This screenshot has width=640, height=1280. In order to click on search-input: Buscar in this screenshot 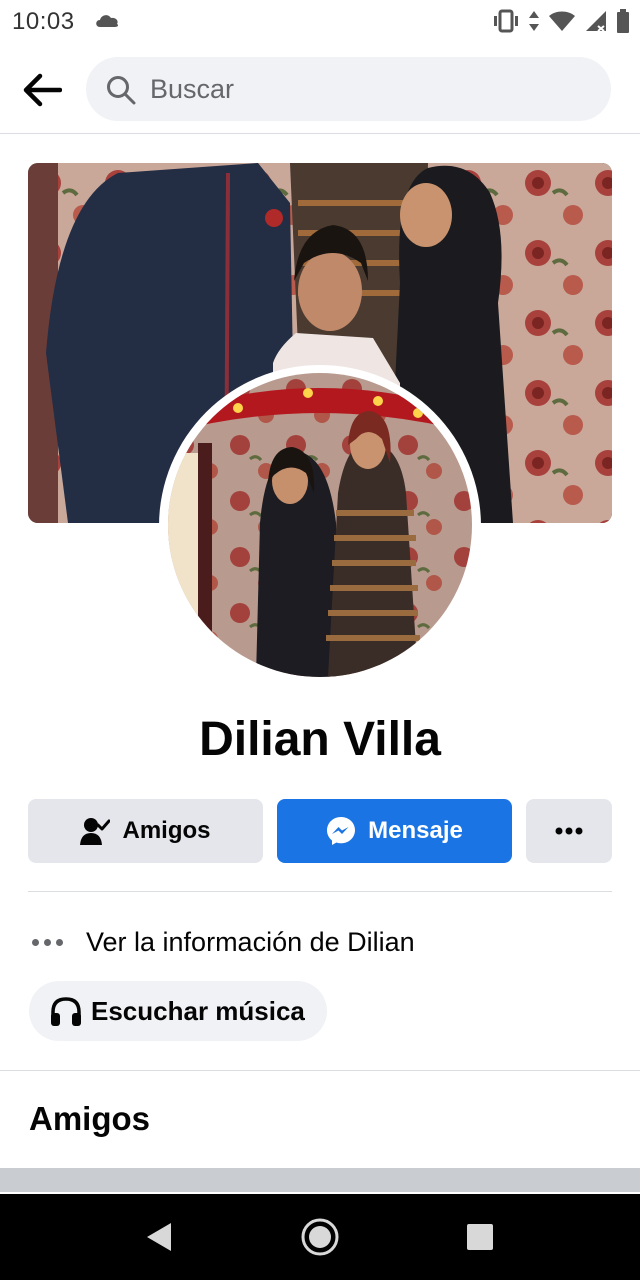, I will do `click(348, 89)`.